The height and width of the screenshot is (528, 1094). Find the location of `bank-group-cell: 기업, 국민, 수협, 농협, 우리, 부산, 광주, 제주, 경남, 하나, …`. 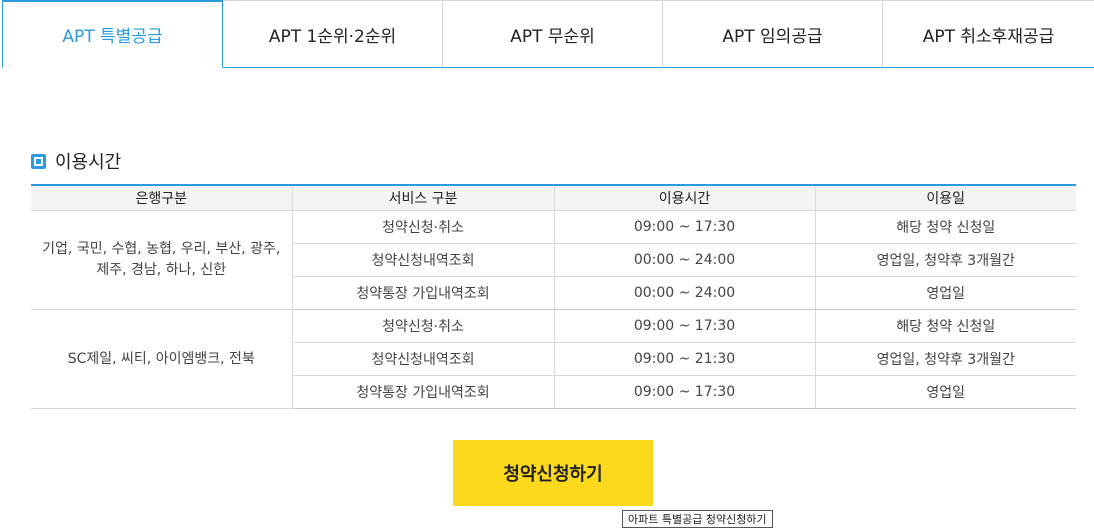

bank-group-cell: 기업, 국민, 수협, 농협, 우리, 부산, 광주, 제주, 경남, 하나, … is located at coordinates (161, 260).